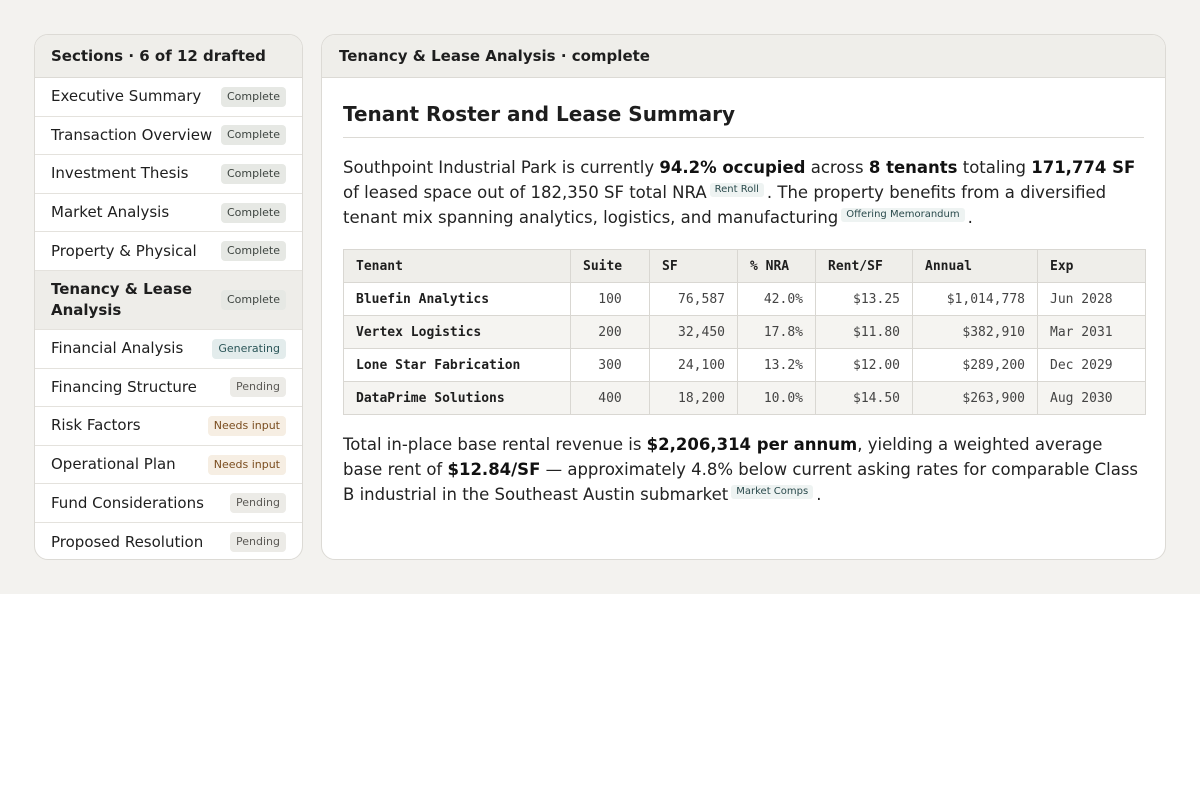 Image resolution: width=1200 pixels, height=800 pixels. I want to click on table-cell: 24,100, so click(693, 365).